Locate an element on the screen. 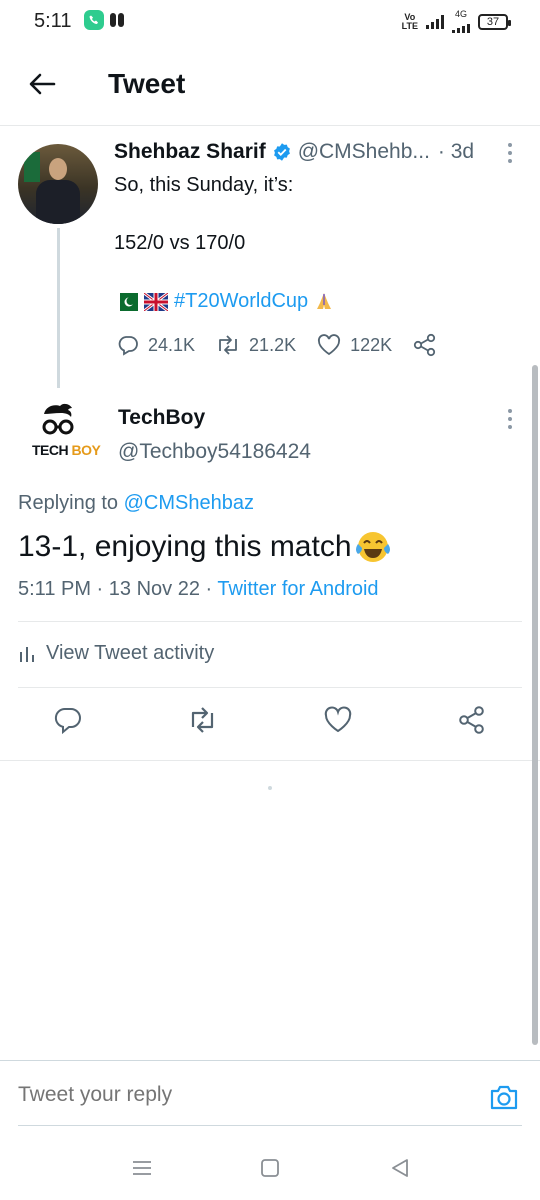 The height and width of the screenshot is (1200, 540). verified-badge-icon is located at coordinates (281, 152).